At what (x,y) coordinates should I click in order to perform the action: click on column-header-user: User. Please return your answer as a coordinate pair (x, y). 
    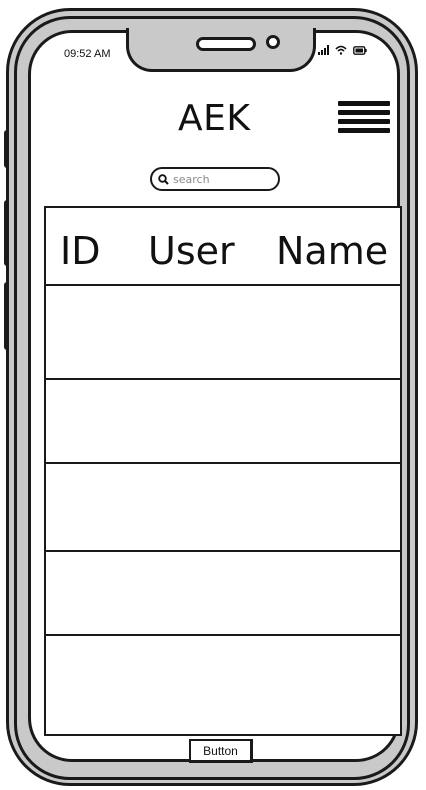
    Looking at the image, I should click on (191, 251).